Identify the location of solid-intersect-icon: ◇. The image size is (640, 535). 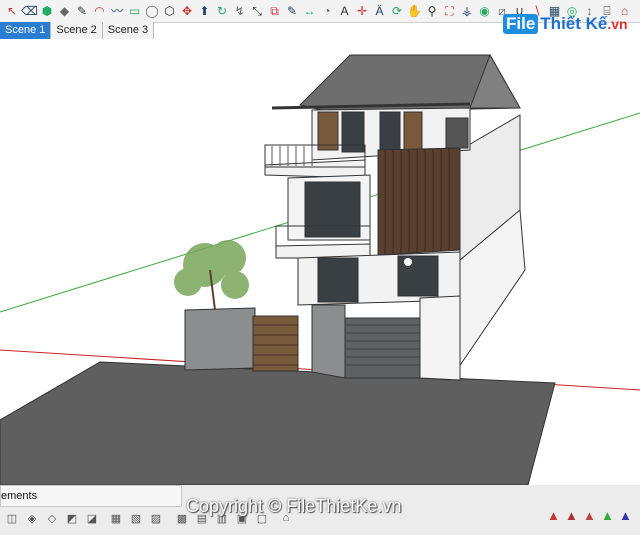
(52, 518).